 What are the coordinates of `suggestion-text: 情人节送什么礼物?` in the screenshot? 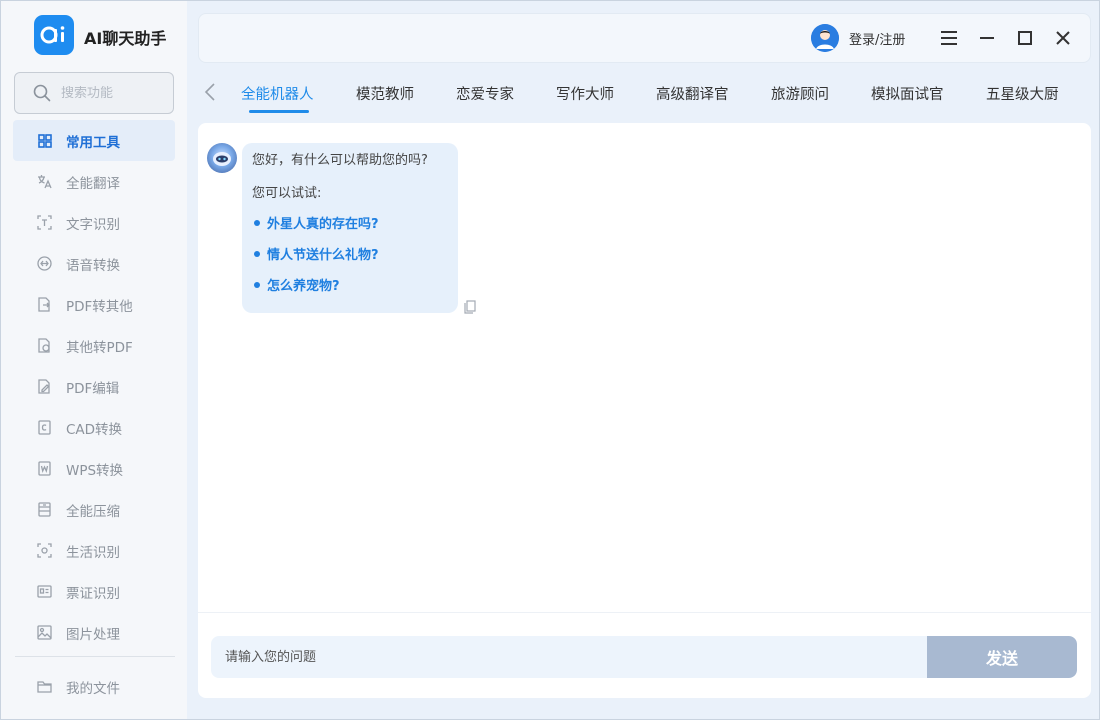 It's located at (323, 255).